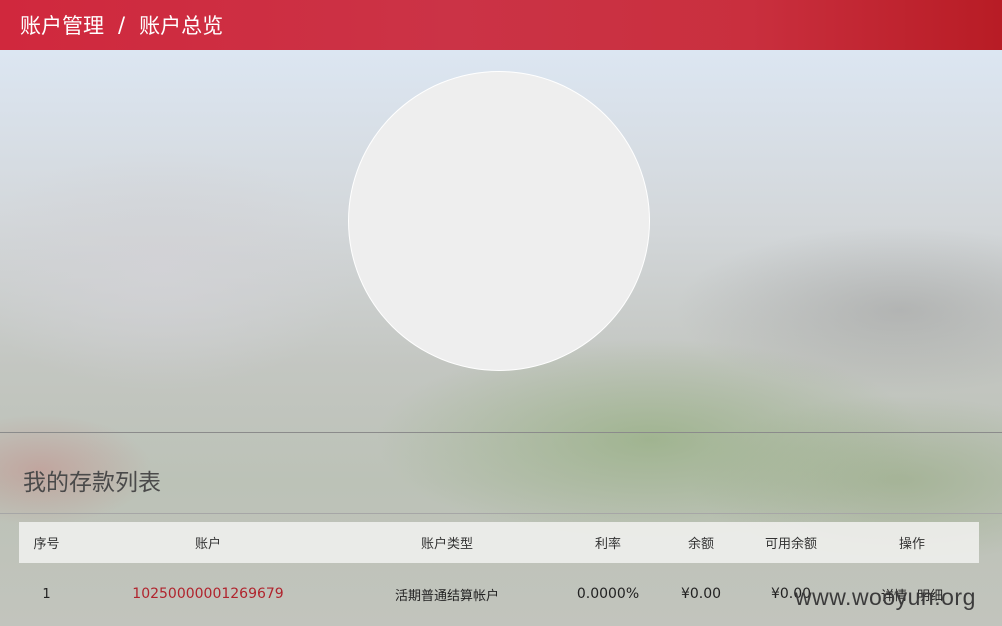  Describe the element at coordinates (700, 544) in the screenshot. I see `column-header-balance: 余额` at that location.